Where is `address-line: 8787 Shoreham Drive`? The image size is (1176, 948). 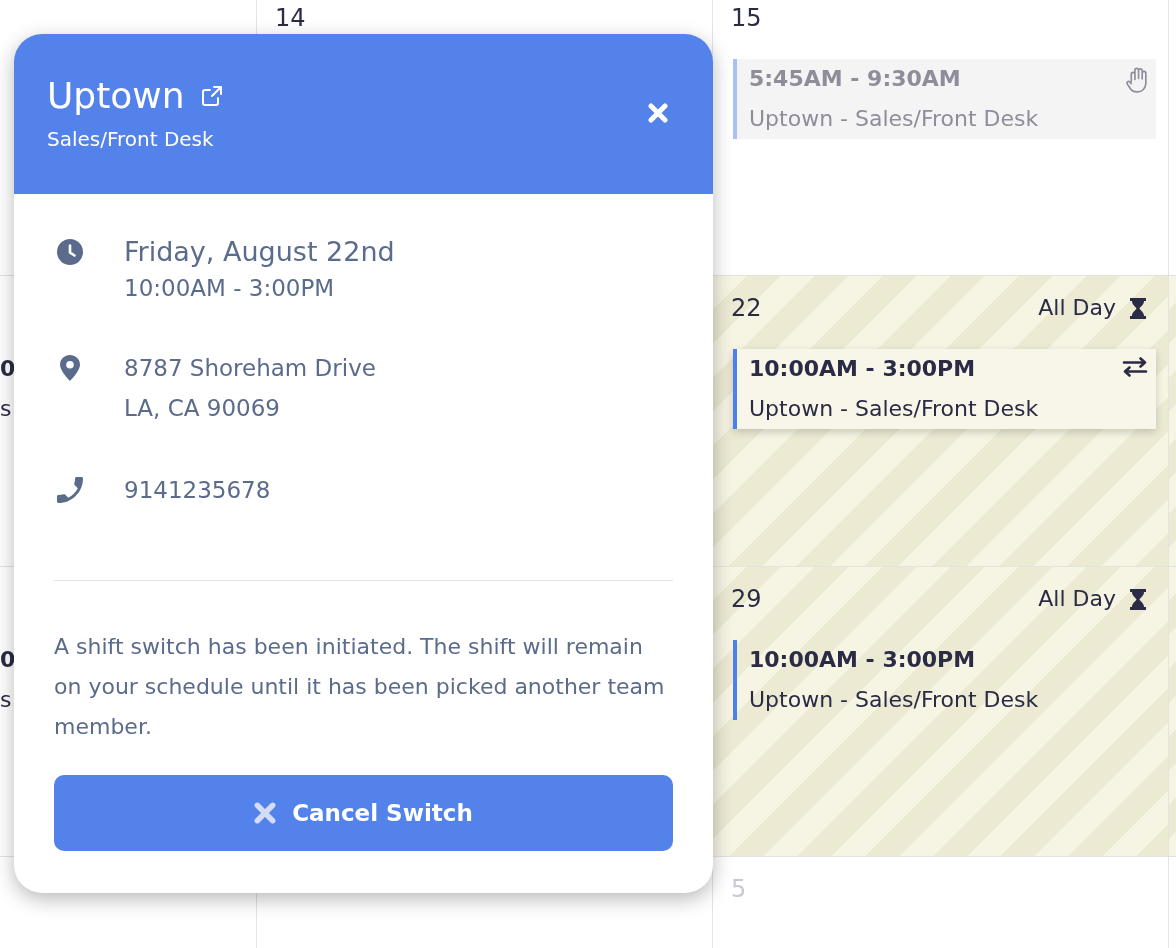 address-line: 8787 Shoreham Drive is located at coordinates (250, 368).